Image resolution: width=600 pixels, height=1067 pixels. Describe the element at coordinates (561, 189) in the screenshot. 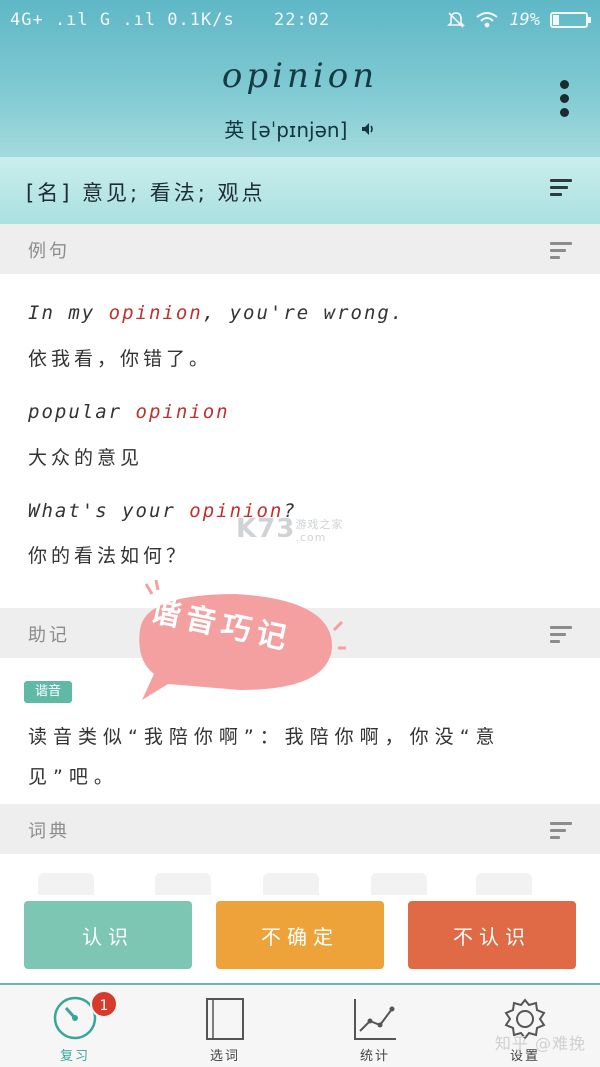

I see `collapse-menu-icon` at that location.